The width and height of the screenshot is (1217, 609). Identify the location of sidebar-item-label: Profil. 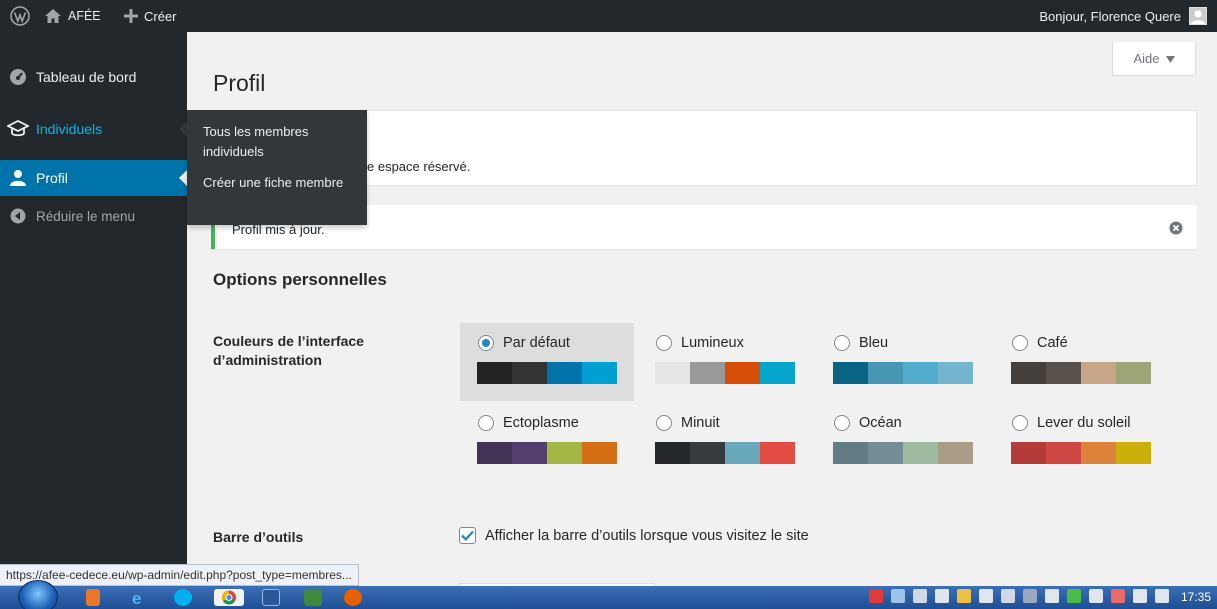
(52, 178).